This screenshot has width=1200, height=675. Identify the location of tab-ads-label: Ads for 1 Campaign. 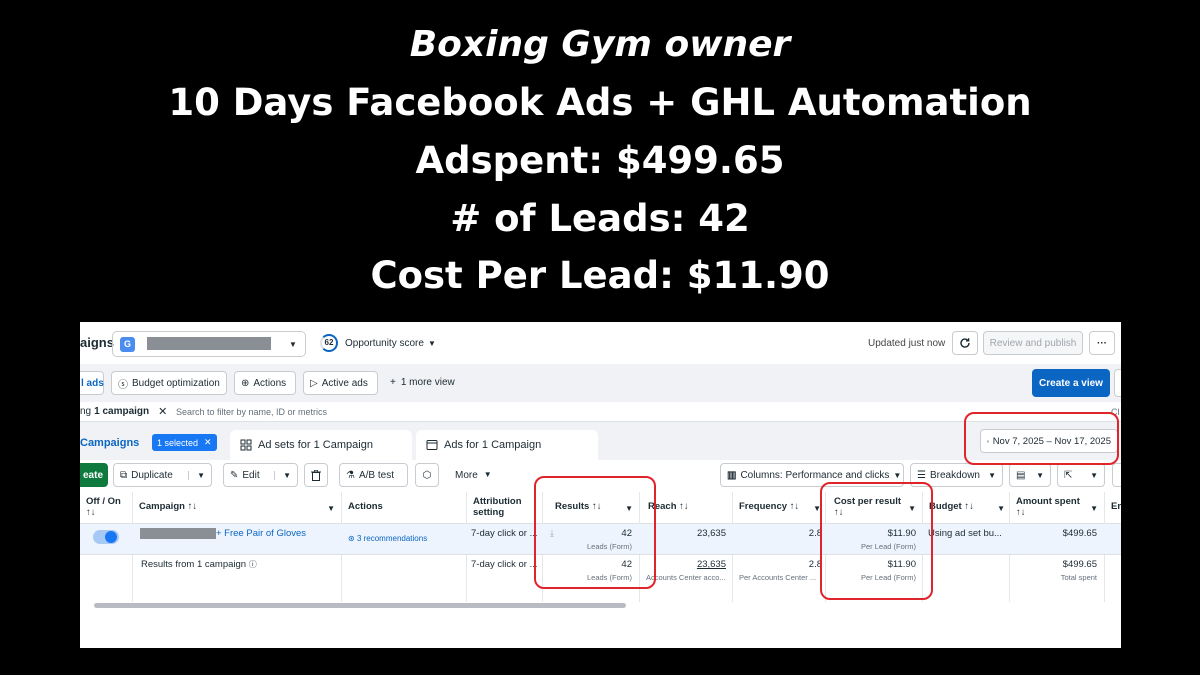
(493, 445).